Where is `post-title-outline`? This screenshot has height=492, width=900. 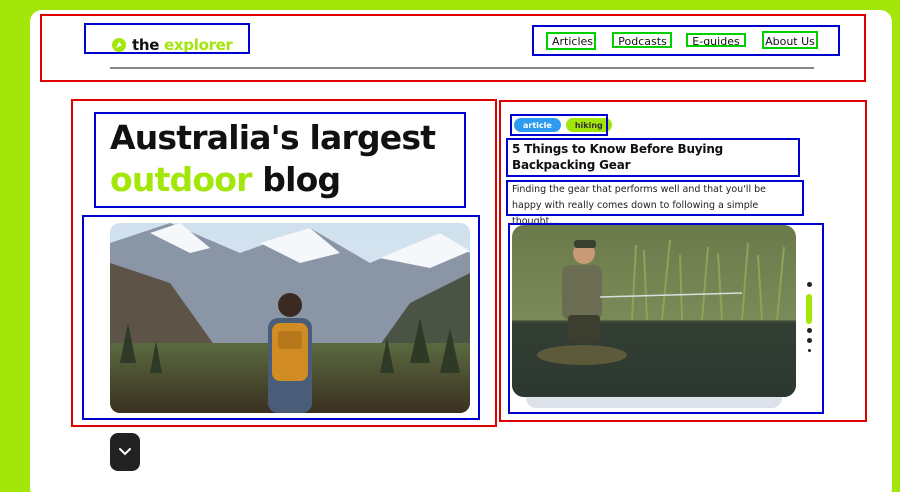 post-title-outline is located at coordinates (653, 157).